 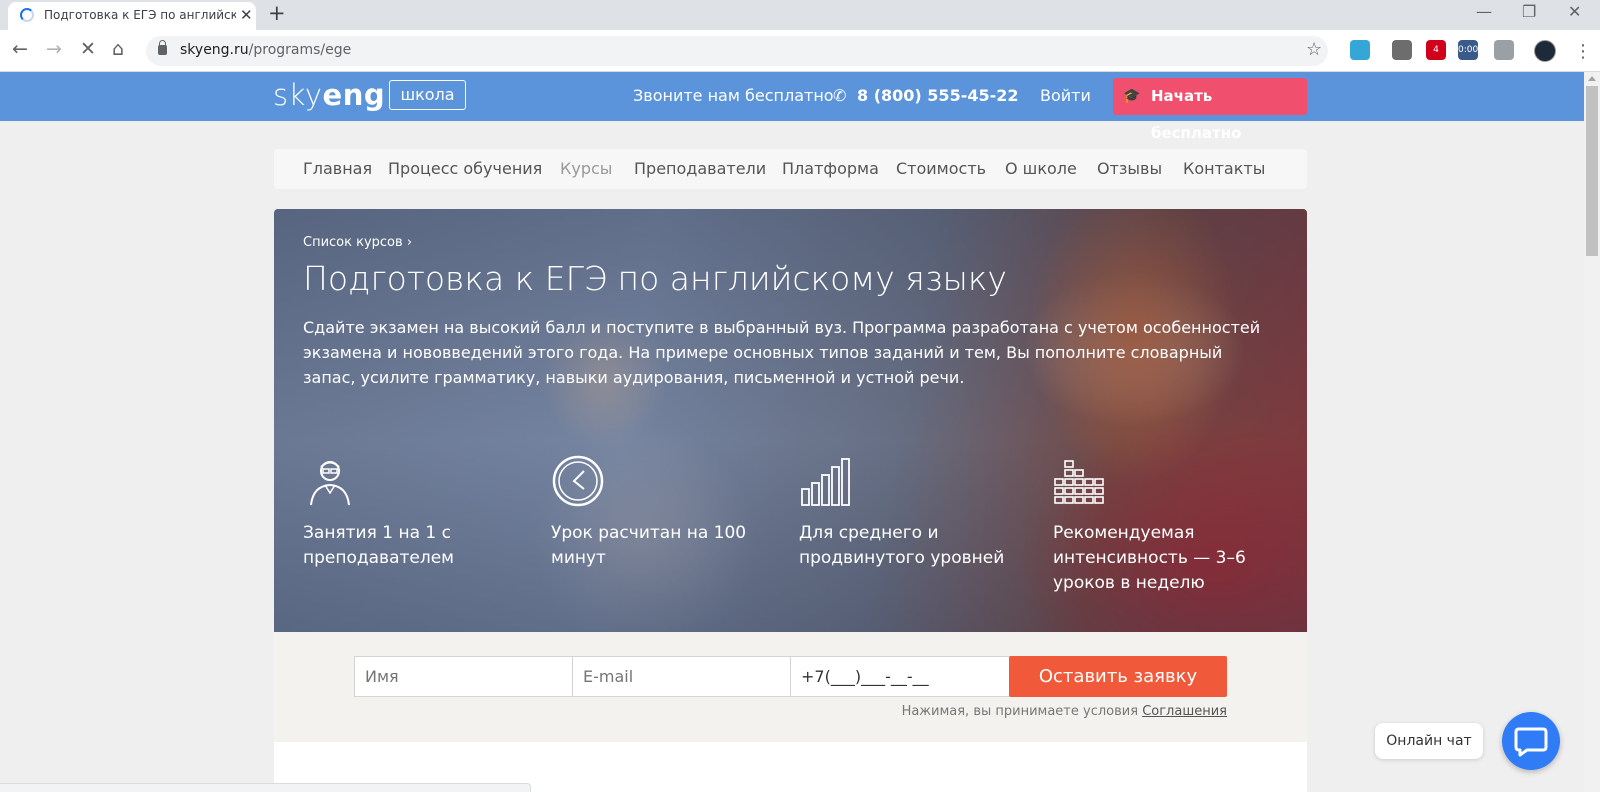 I want to click on browser-tab: Подготовка к ЕГЭ по английскому ✕, so click(x=132, y=16).